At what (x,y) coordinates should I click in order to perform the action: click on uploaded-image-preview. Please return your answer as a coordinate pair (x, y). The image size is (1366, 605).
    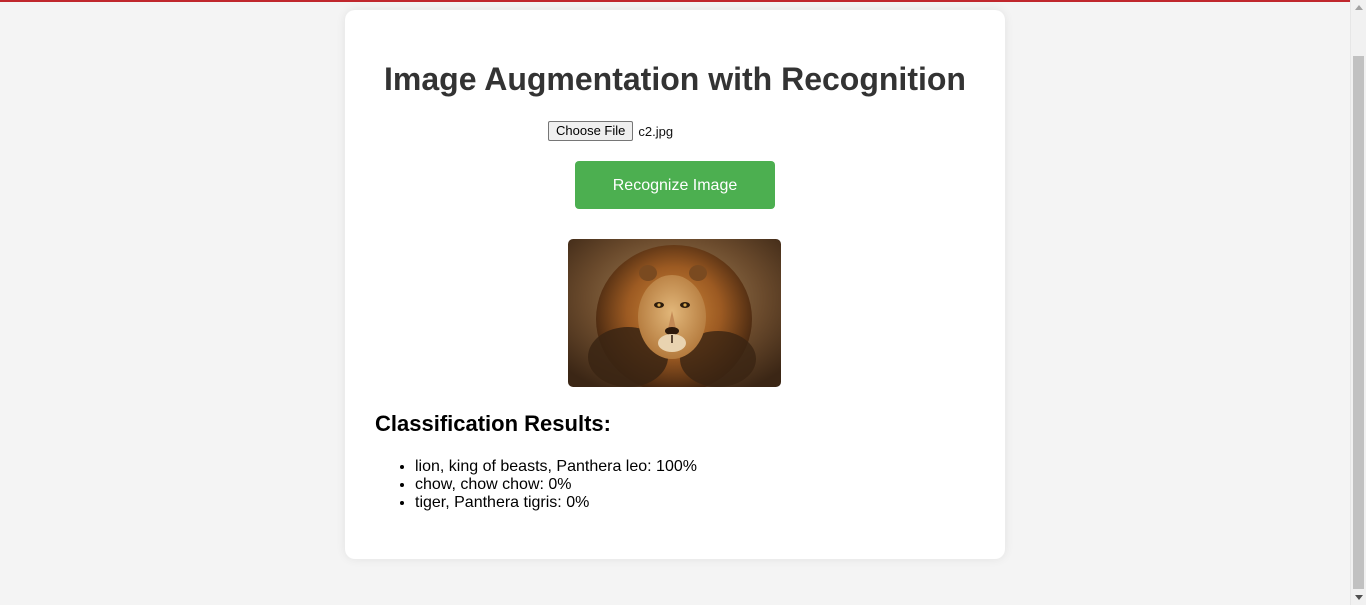
    Looking at the image, I should click on (674, 313).